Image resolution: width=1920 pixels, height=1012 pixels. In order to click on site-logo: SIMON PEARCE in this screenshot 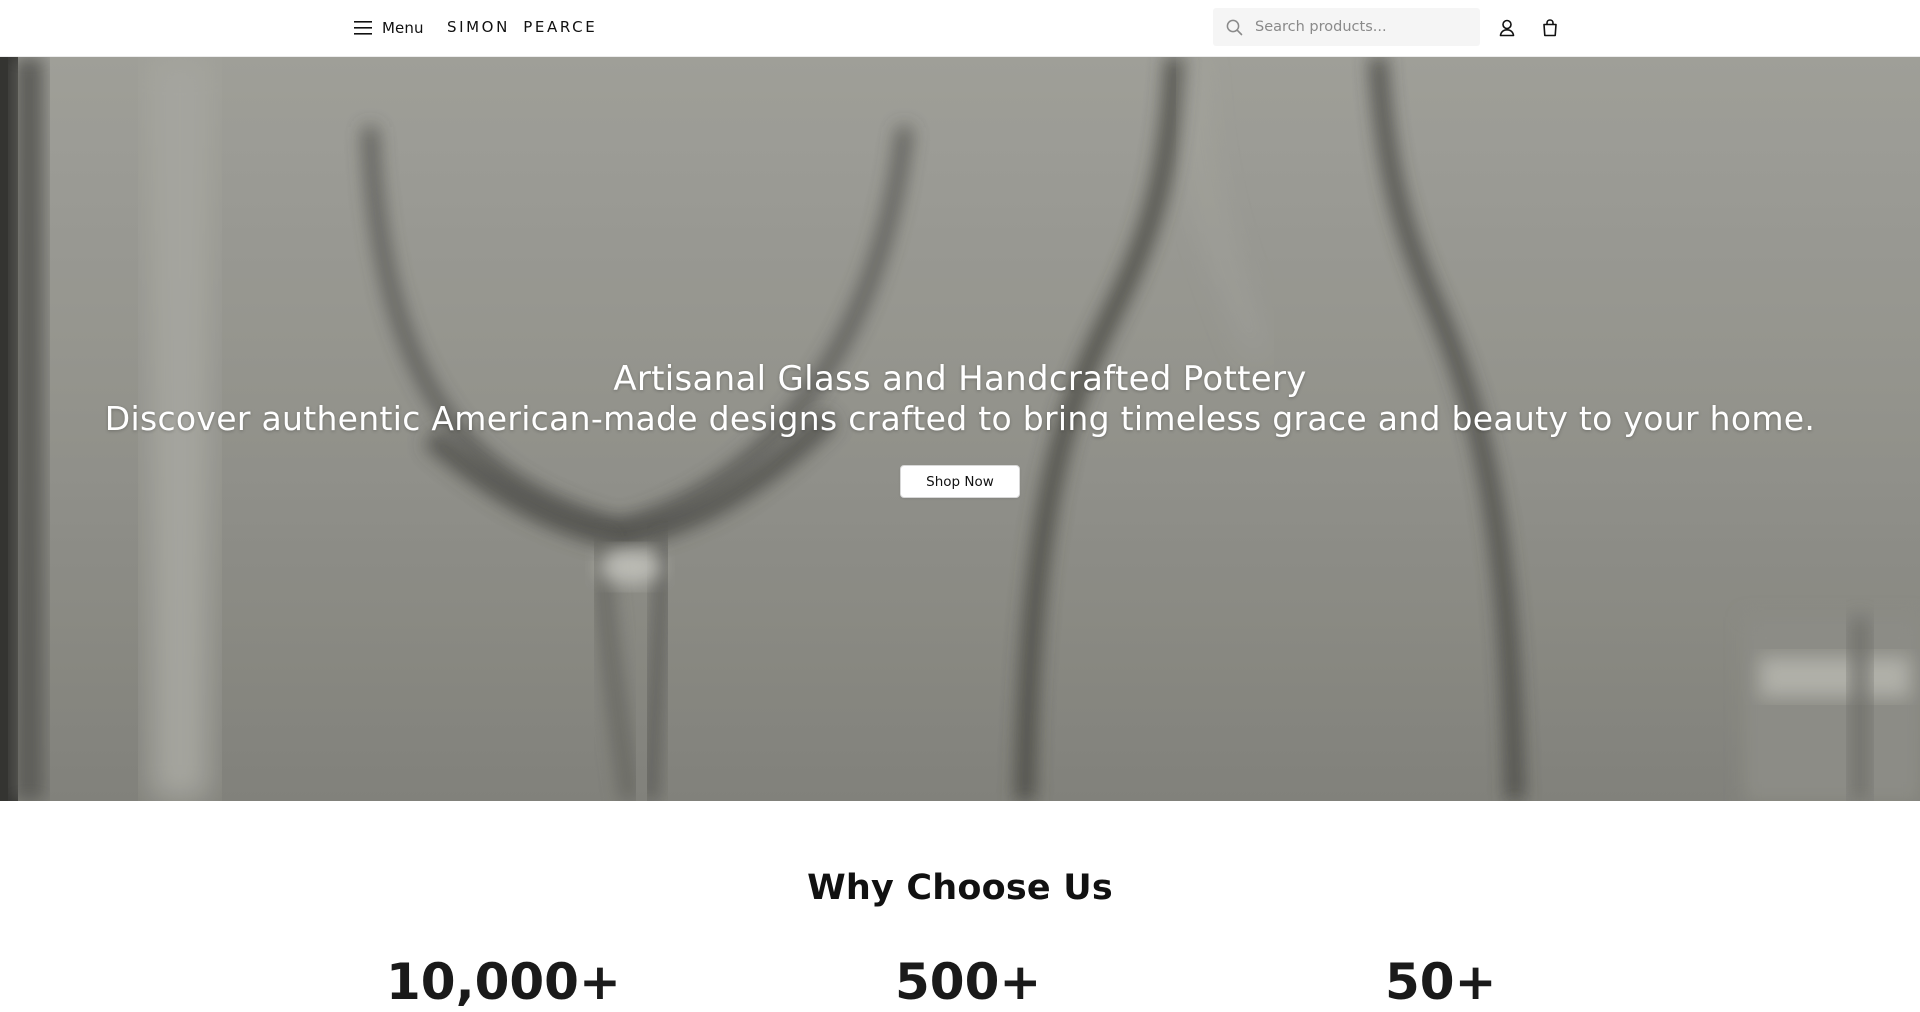, I will do `click(522, 27)`.